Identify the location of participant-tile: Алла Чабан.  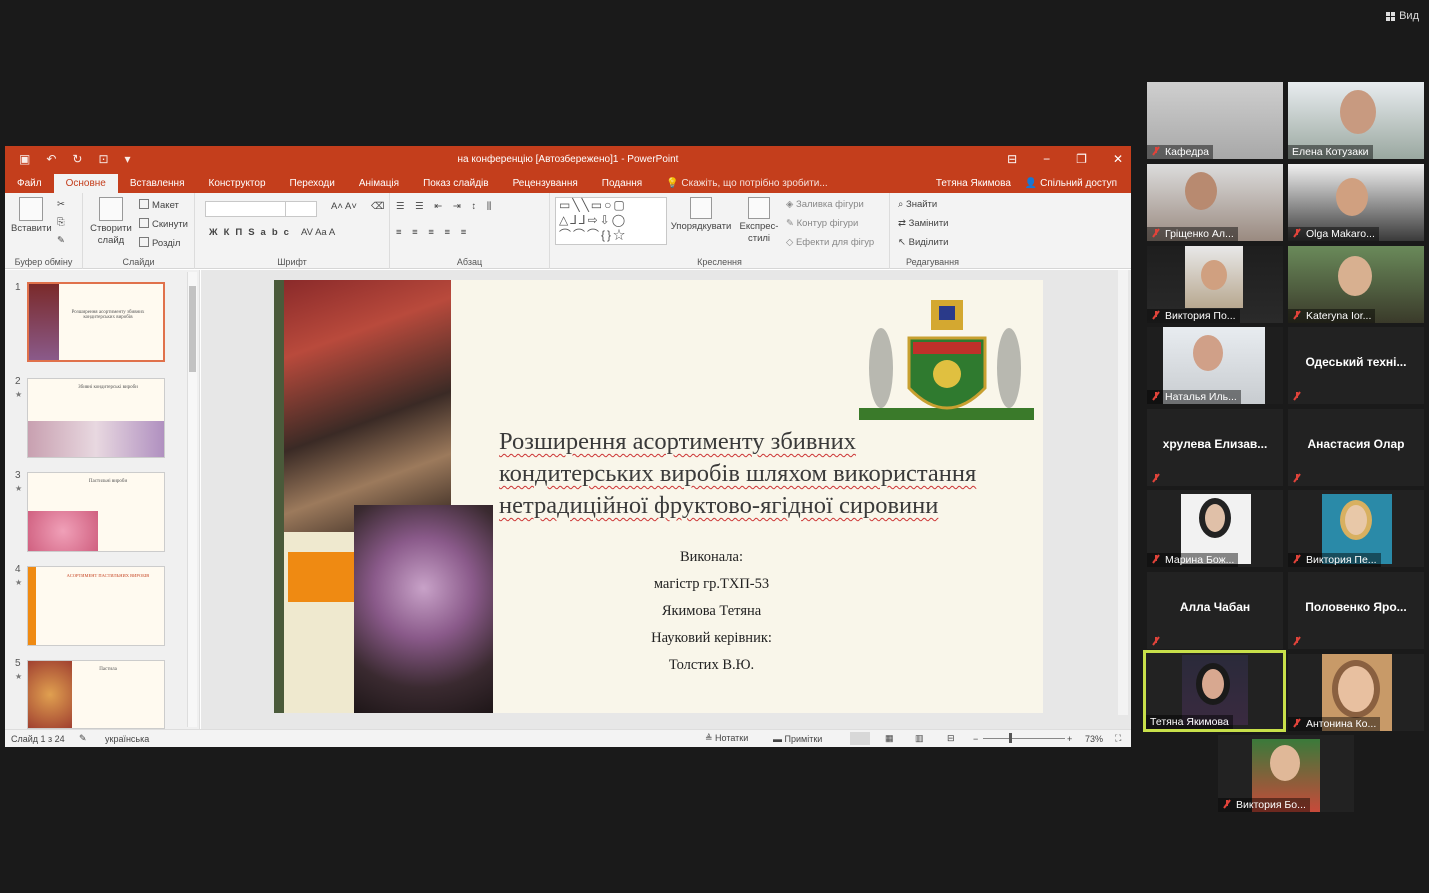
(1215, 610).